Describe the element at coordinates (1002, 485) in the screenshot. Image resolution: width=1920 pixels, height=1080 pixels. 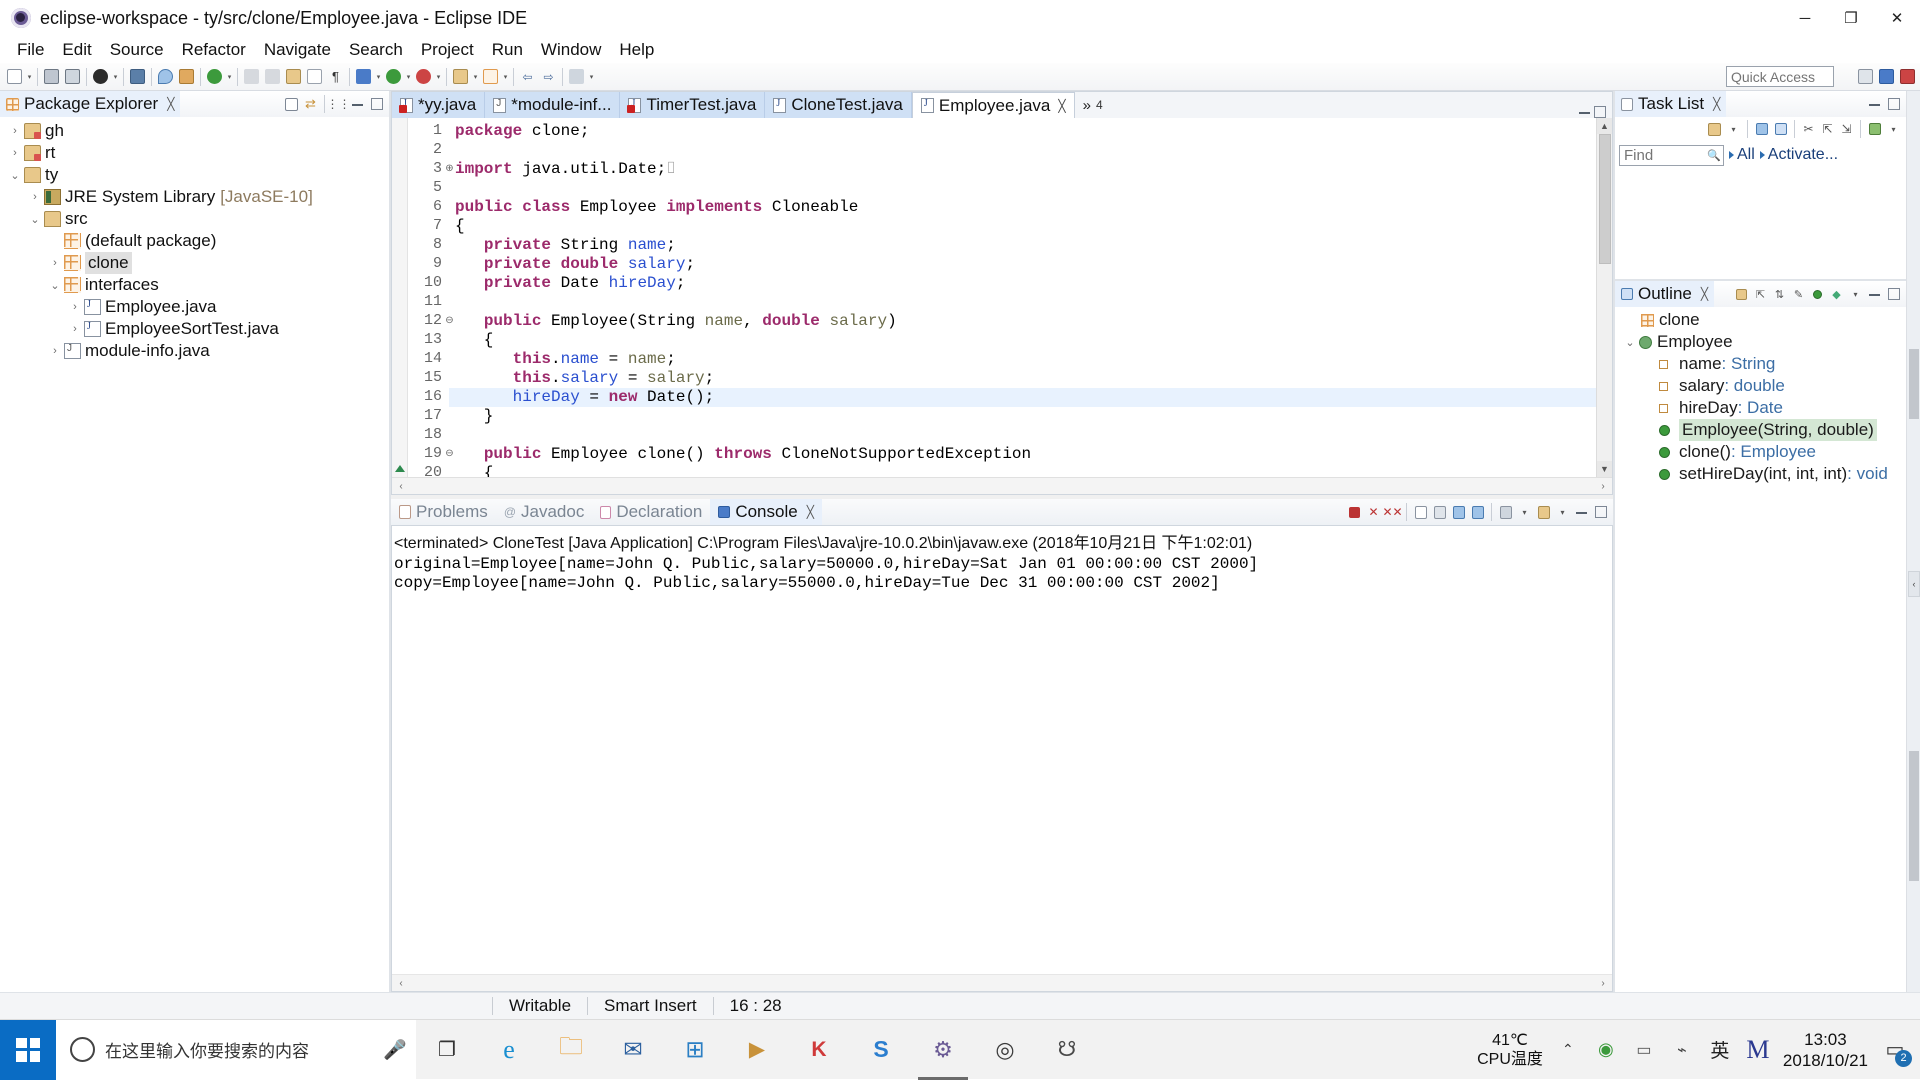
I see `editor-horizontal-scrollbar: ‹ ›` at that location.